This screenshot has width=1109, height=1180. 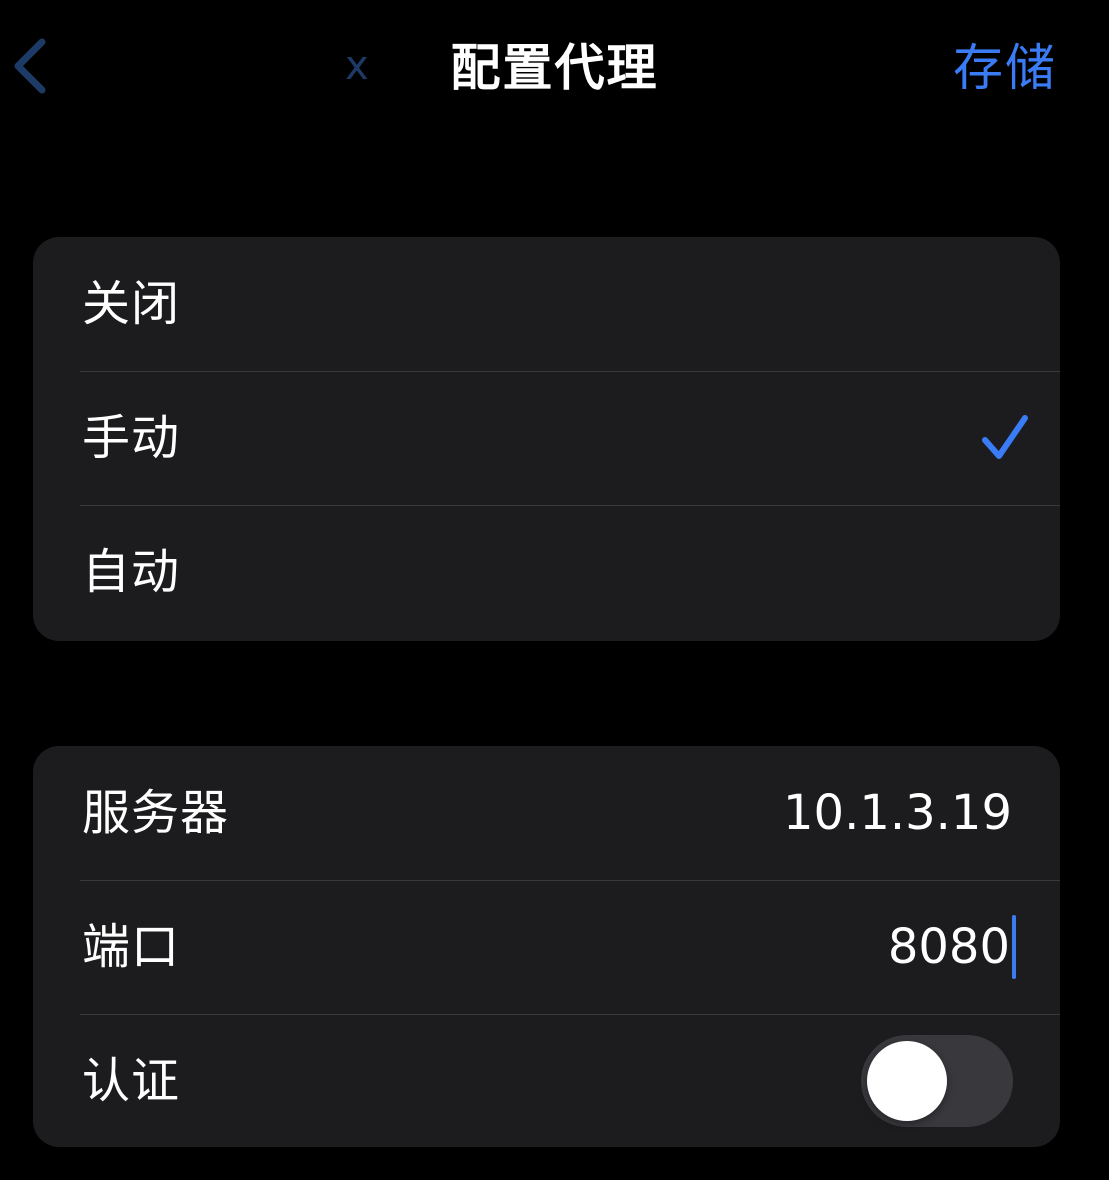 I want to click on checkmark-icon, so click(x=1005, y=437).